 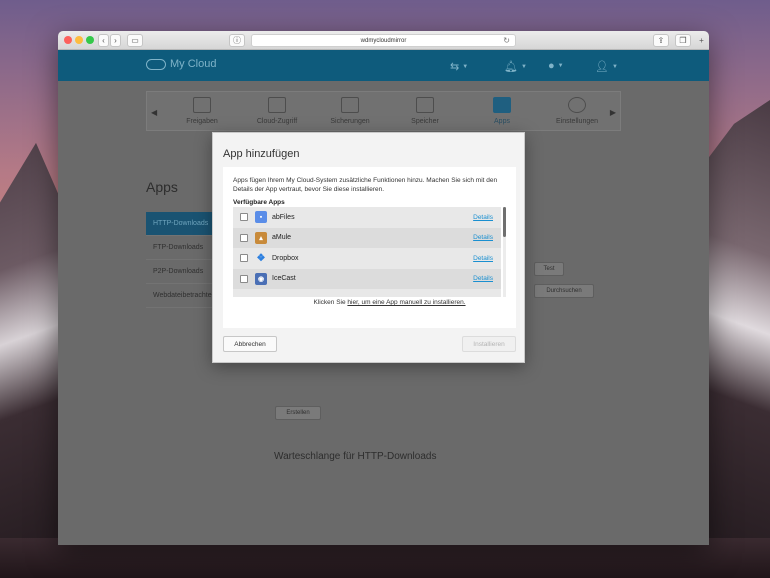 What do you see at coordinates (68, 40) in the screenshot?
I see `window-close-button` at bounding box center [68, 40].